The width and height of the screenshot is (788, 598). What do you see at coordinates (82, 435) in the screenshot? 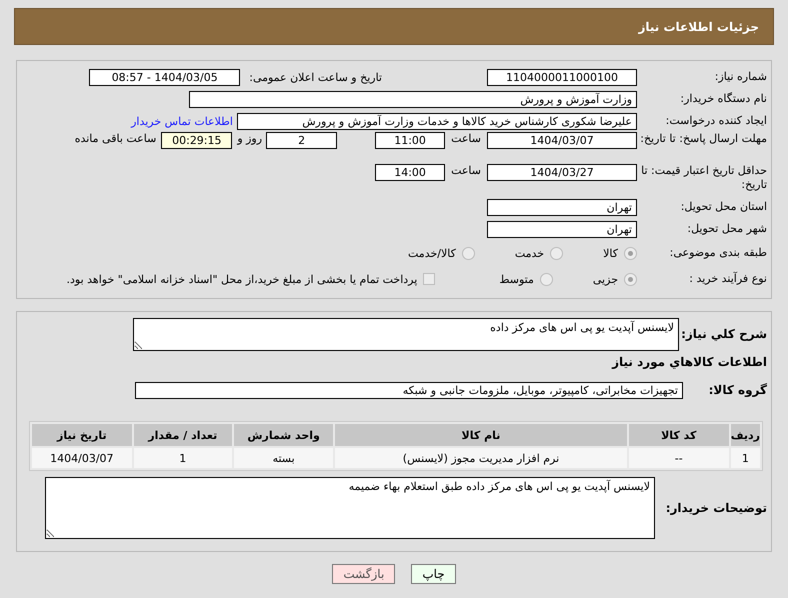
I see `column-header: تاریخ نیاز` at bounding box center [82, 435].